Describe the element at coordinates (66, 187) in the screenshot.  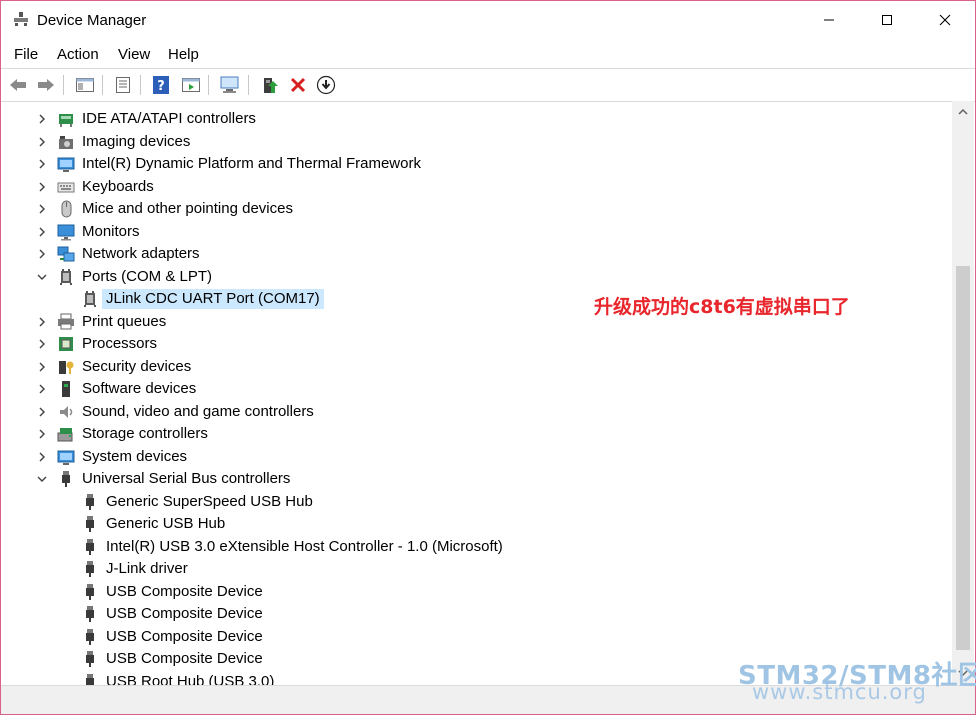
I see `keyboard-icon` at that location.